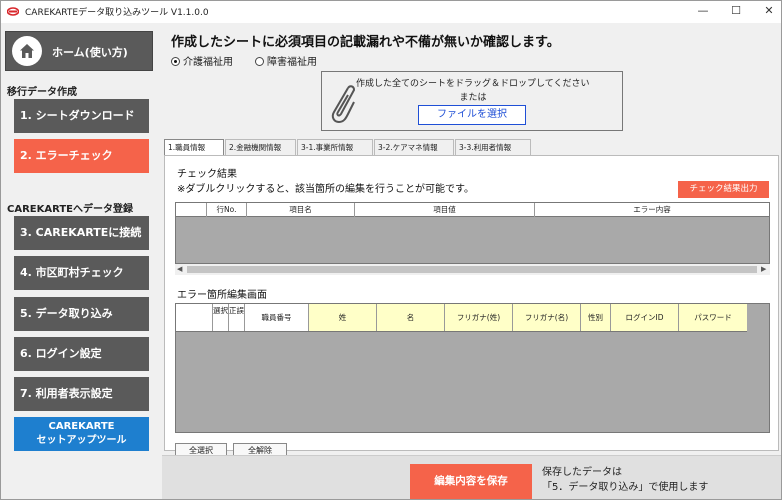 This screenshot has height=500, width=782. I want to click on column-item-value: 項目値, so click(444, 210).